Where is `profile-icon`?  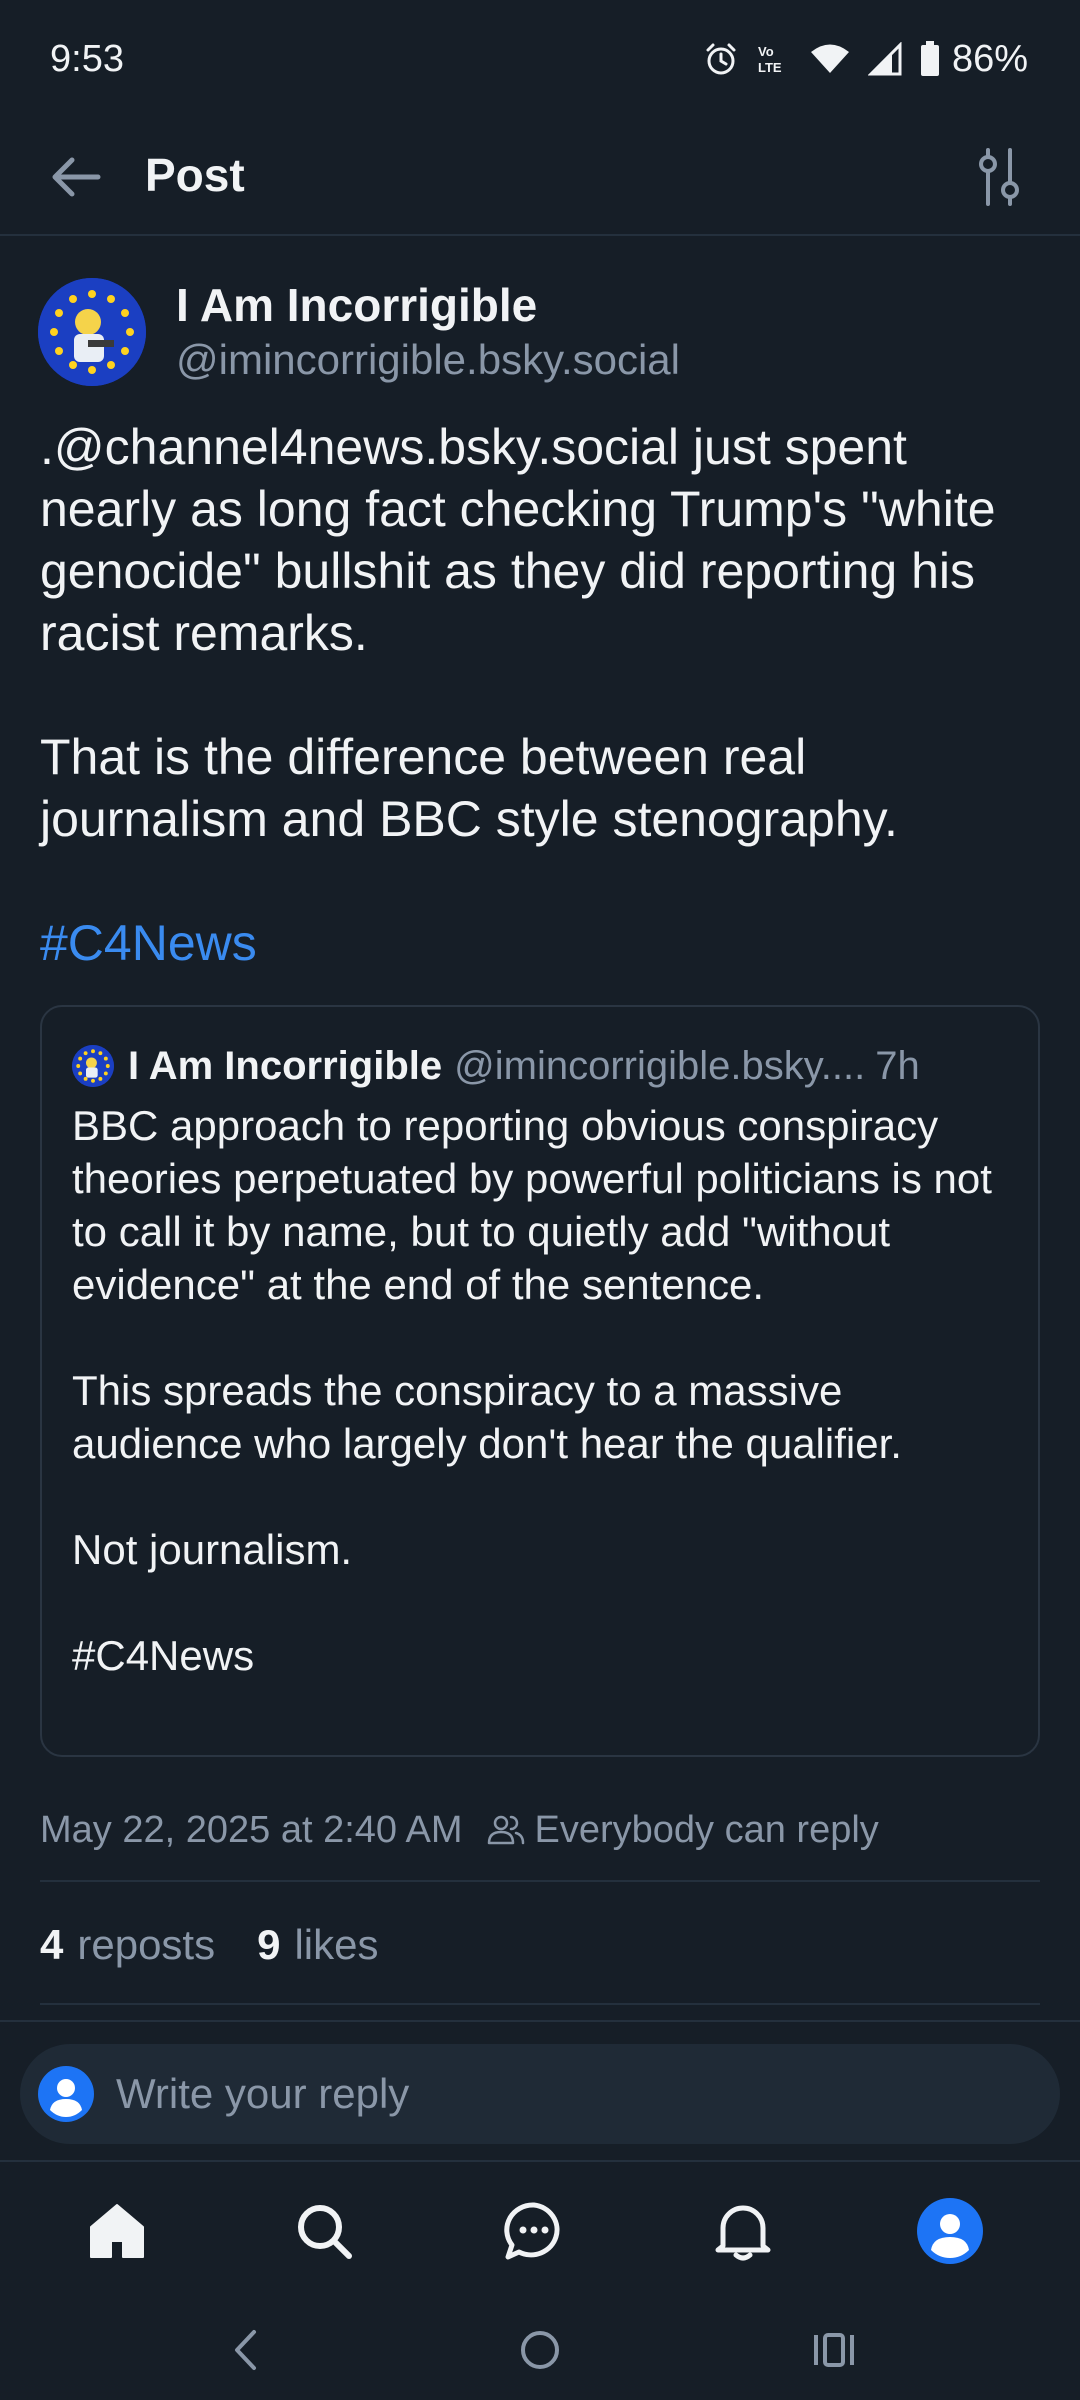
profile-icon is located at coordinates (950, 2231).